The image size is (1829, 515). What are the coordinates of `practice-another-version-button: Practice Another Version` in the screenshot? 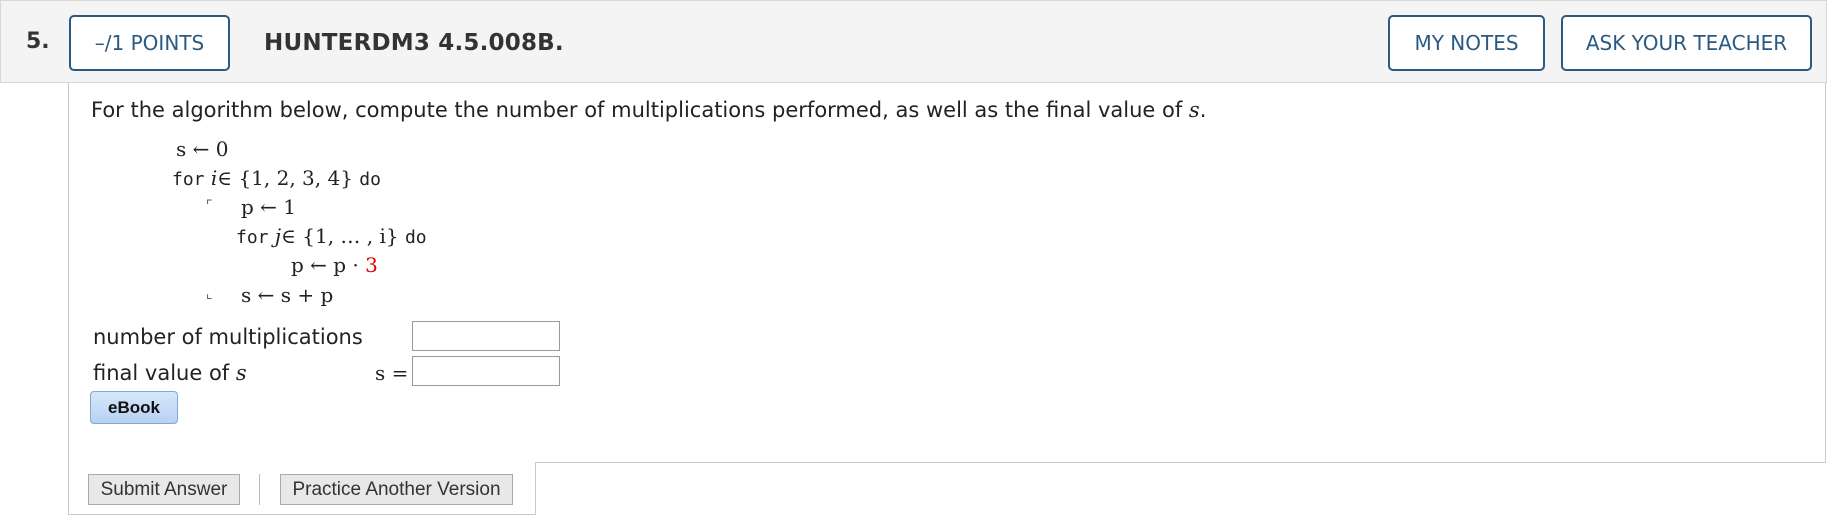 It's located at (396, 489).